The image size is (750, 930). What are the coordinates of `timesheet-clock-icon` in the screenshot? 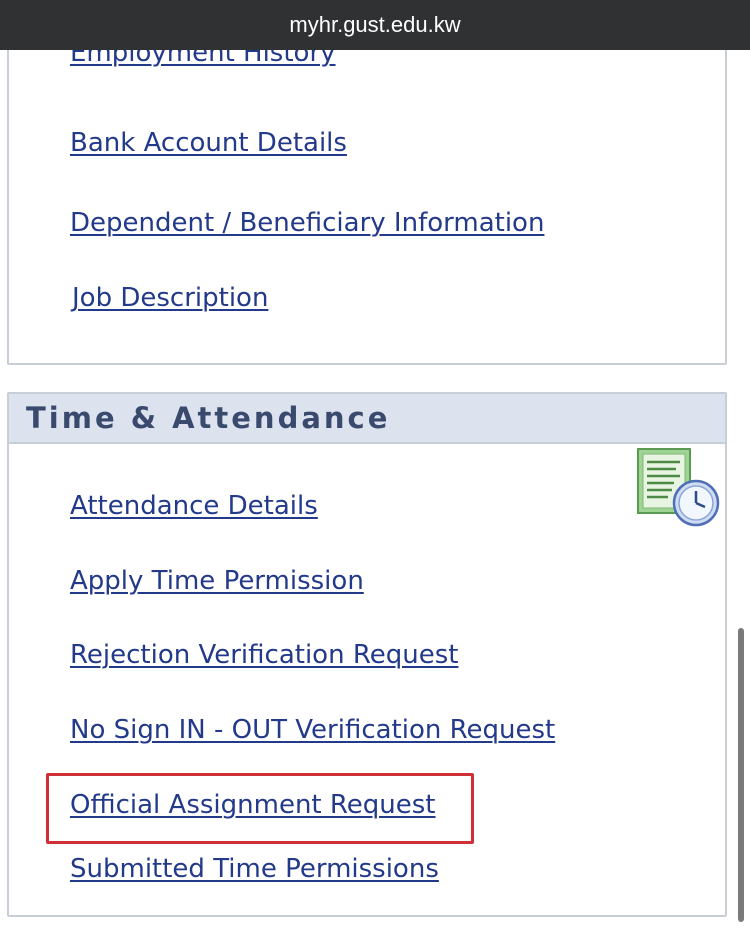 It's located at (678, 487).